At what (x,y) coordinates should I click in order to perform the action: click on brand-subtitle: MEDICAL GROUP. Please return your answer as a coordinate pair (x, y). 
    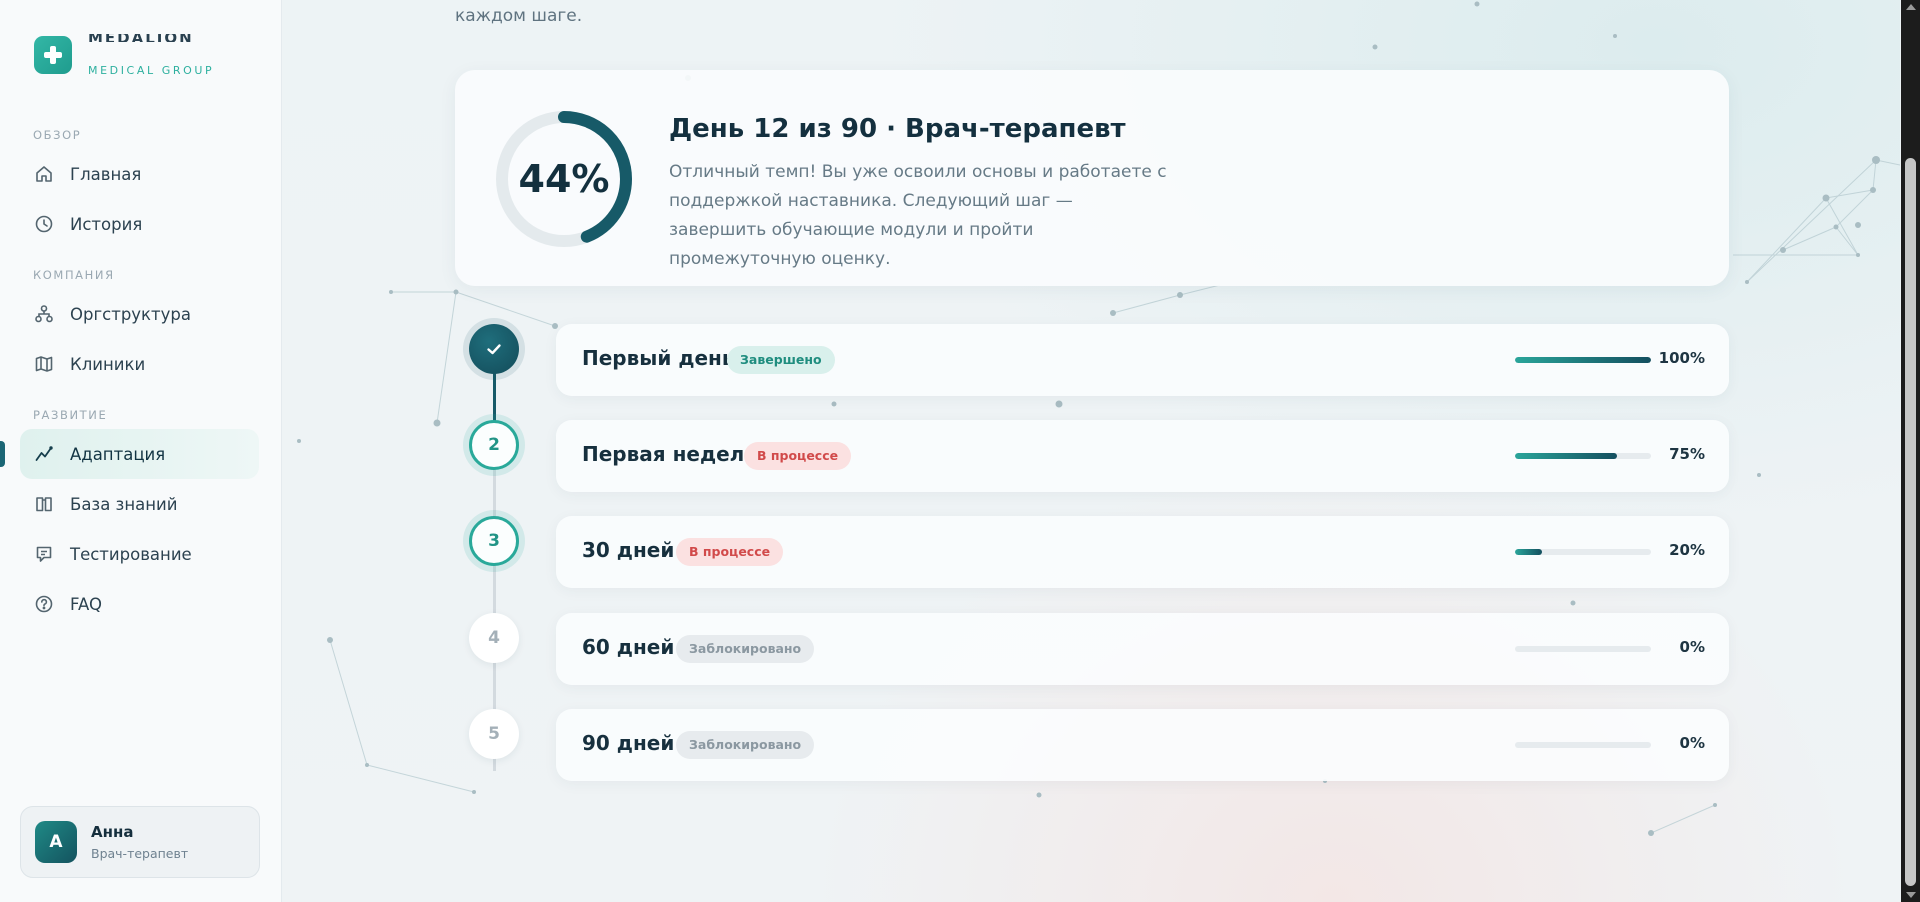
    Looking at the image, I should click on (151, 70).